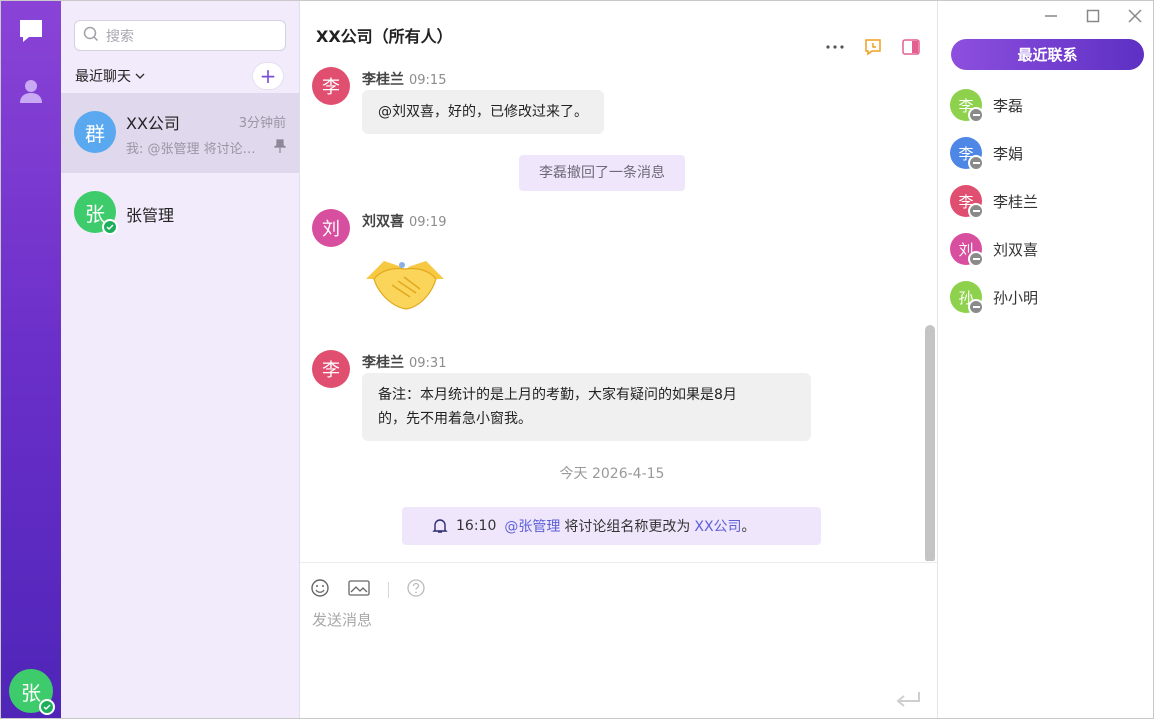 This screenshot has height=719, width=1154. What do you see at coordinates (835, 47) in the screenshot?
I see `more-icon` at bounding box center [835, 47].